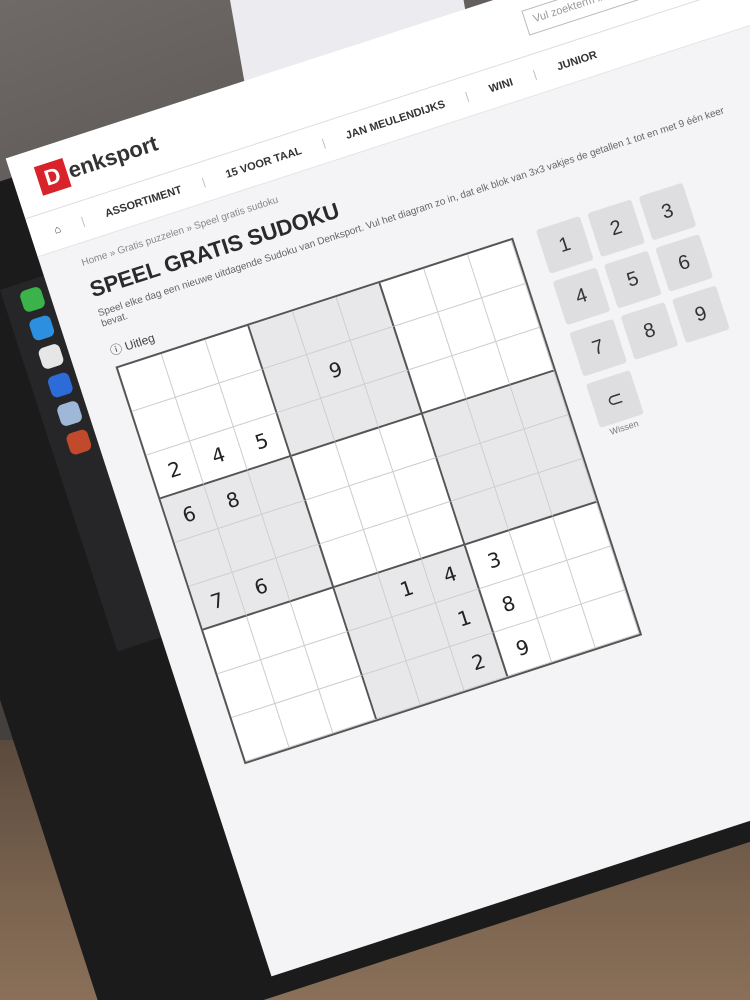  Describe the element at coordinates (112, 156) in the screenshot. I see `logo-text: enksport` at that location.